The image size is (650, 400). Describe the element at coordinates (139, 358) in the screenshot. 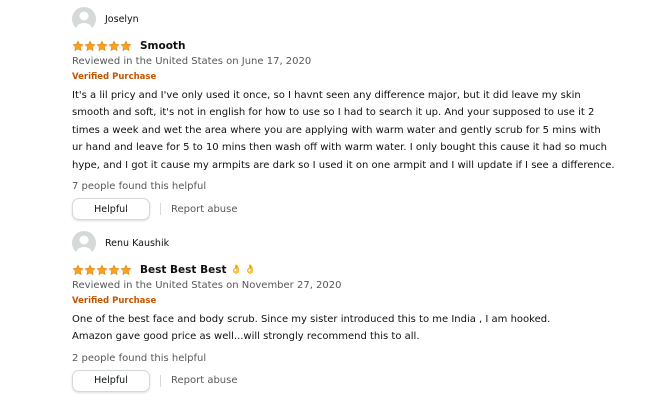

I see `helpful-count: 2 people found this helpful` at that location.